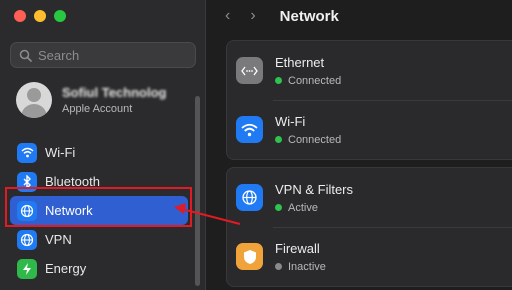 The image size is (512, 290). Describe the element at coordinates (99, 152) in the screenshot. I see `sidebar-item-wifi: Wi-Fi` at that location.